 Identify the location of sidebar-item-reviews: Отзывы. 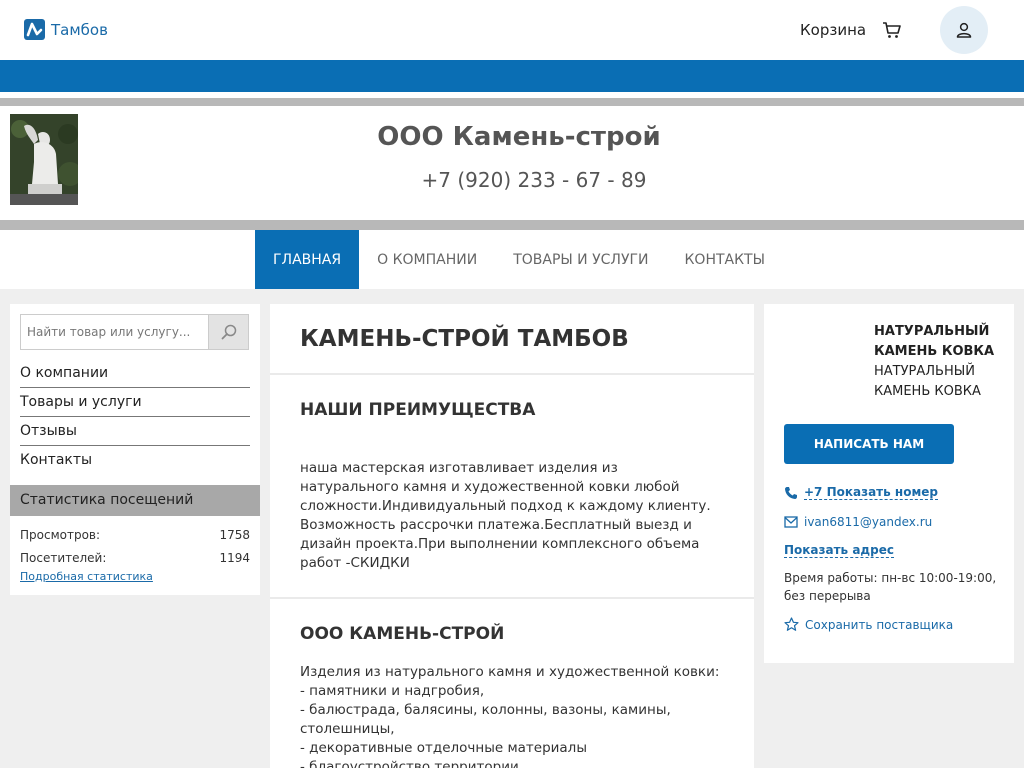
(135, 431).